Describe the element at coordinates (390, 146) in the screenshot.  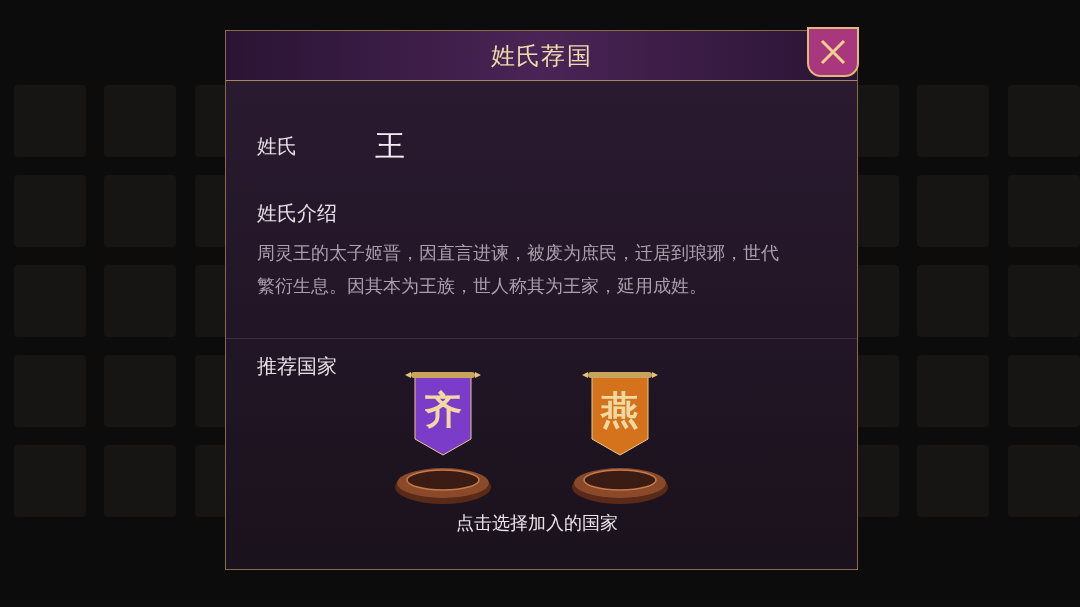
I see `surname-value: 王` at that location.